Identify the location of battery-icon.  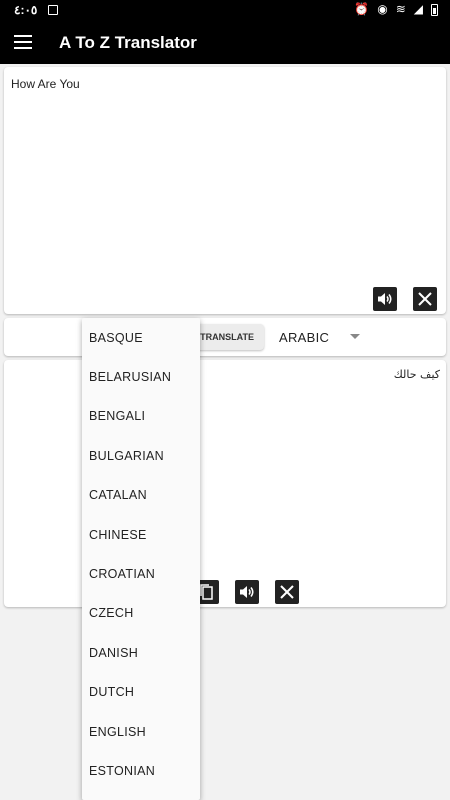
(434, 10).